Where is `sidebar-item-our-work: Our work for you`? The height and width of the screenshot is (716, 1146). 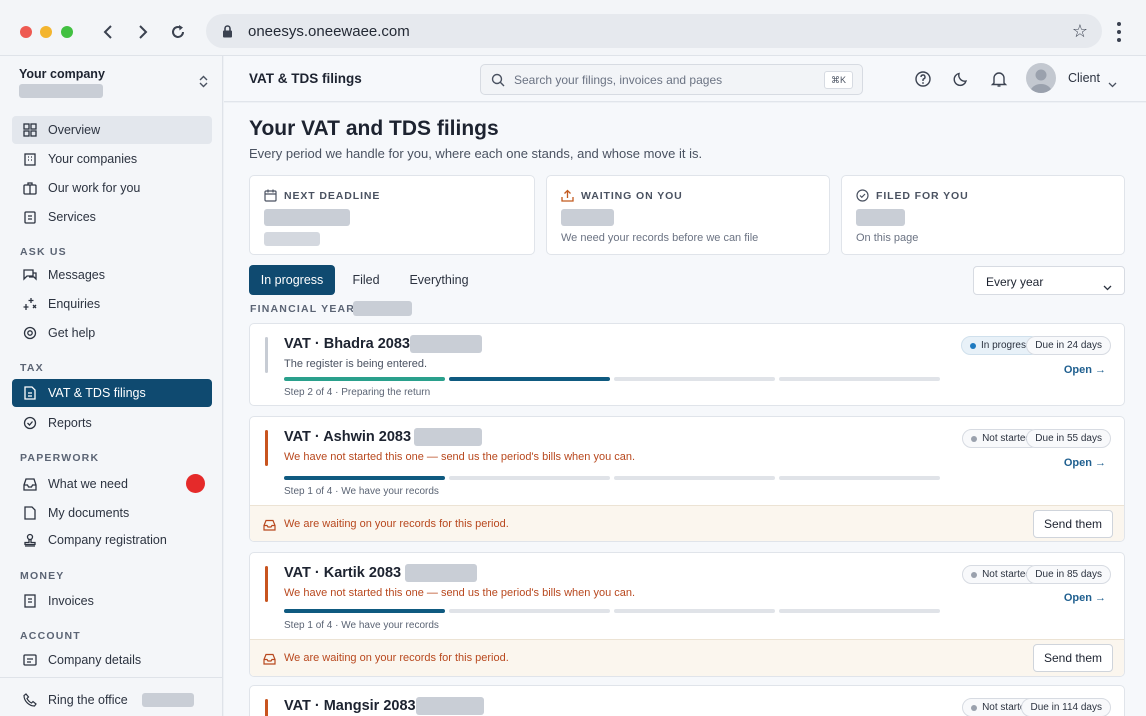 sidebar-item-our-work: Our work for you is located at coordinates (112, 188).